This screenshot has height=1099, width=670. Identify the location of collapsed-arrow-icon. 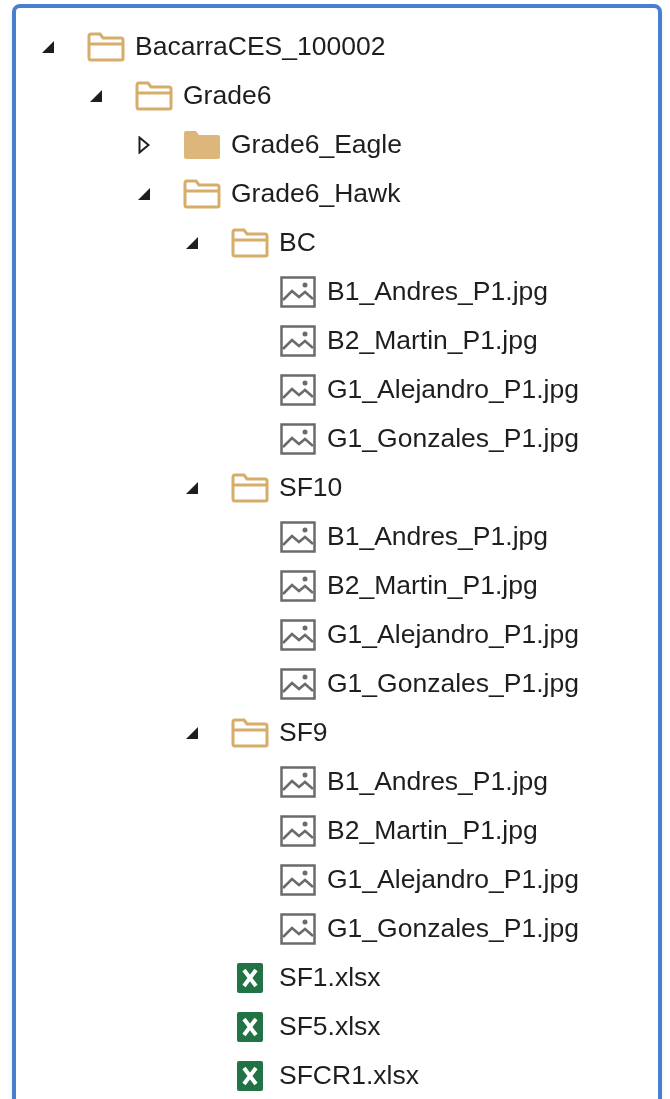
(144, 144).